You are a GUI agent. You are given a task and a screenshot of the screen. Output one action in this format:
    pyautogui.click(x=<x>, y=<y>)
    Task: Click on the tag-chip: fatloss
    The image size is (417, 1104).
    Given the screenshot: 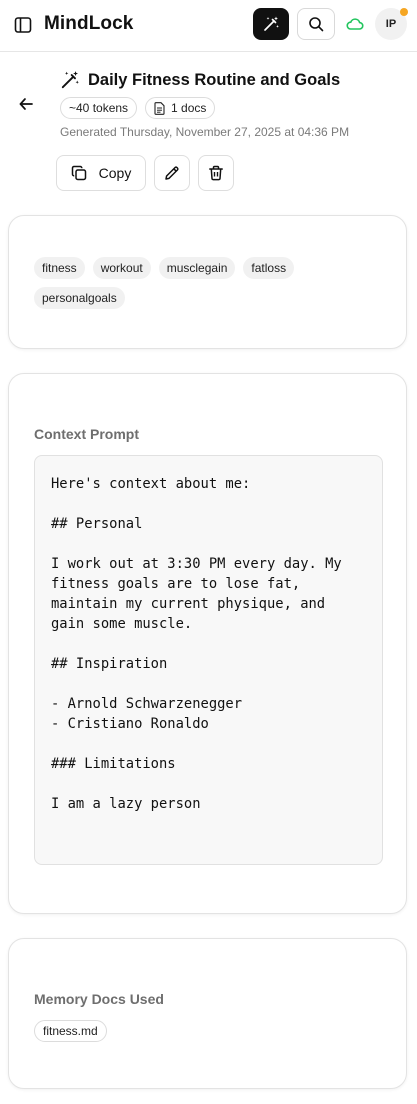 What is the action you would take?
    pyautogui.click(x=269, y=268)
    